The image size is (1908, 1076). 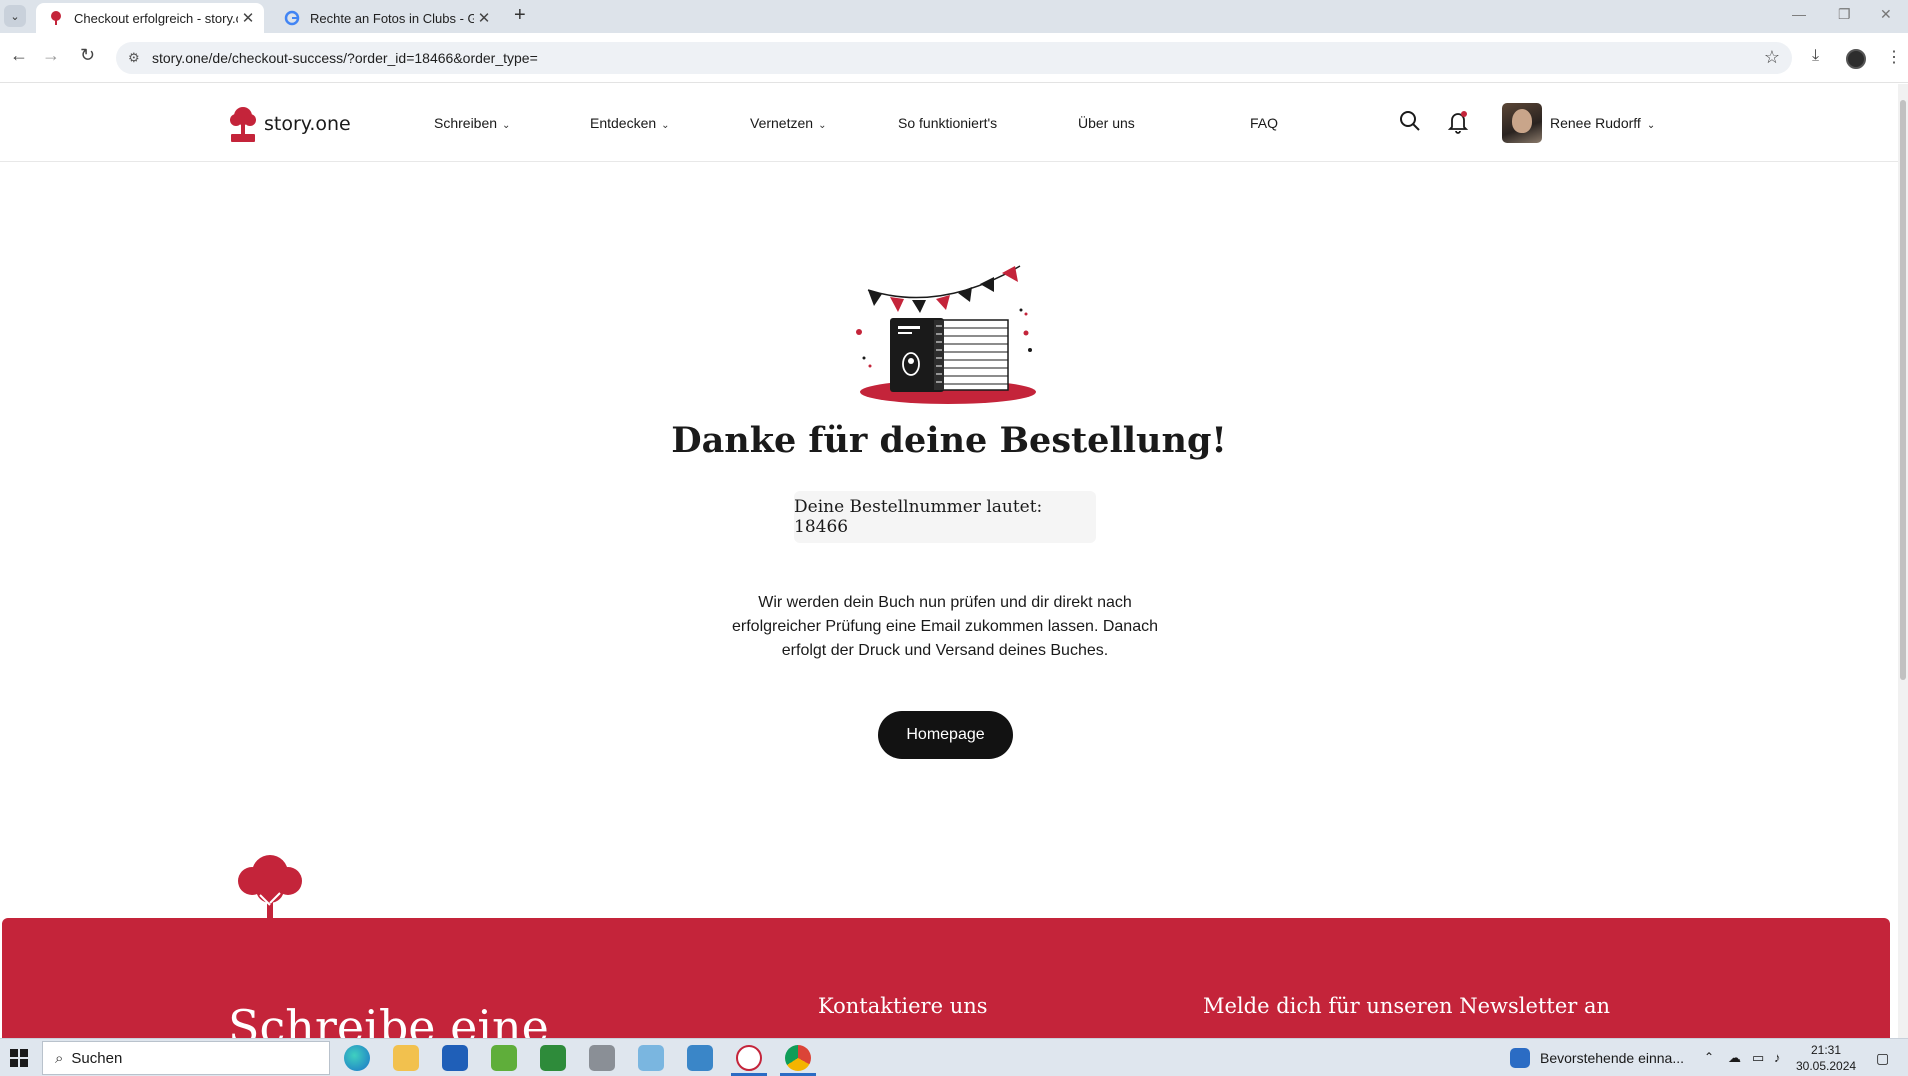 What do you see at coordinates (1815, 56) in the screenshot?
I see `download-icon: ⤓` at bounding box center [1815, 56].